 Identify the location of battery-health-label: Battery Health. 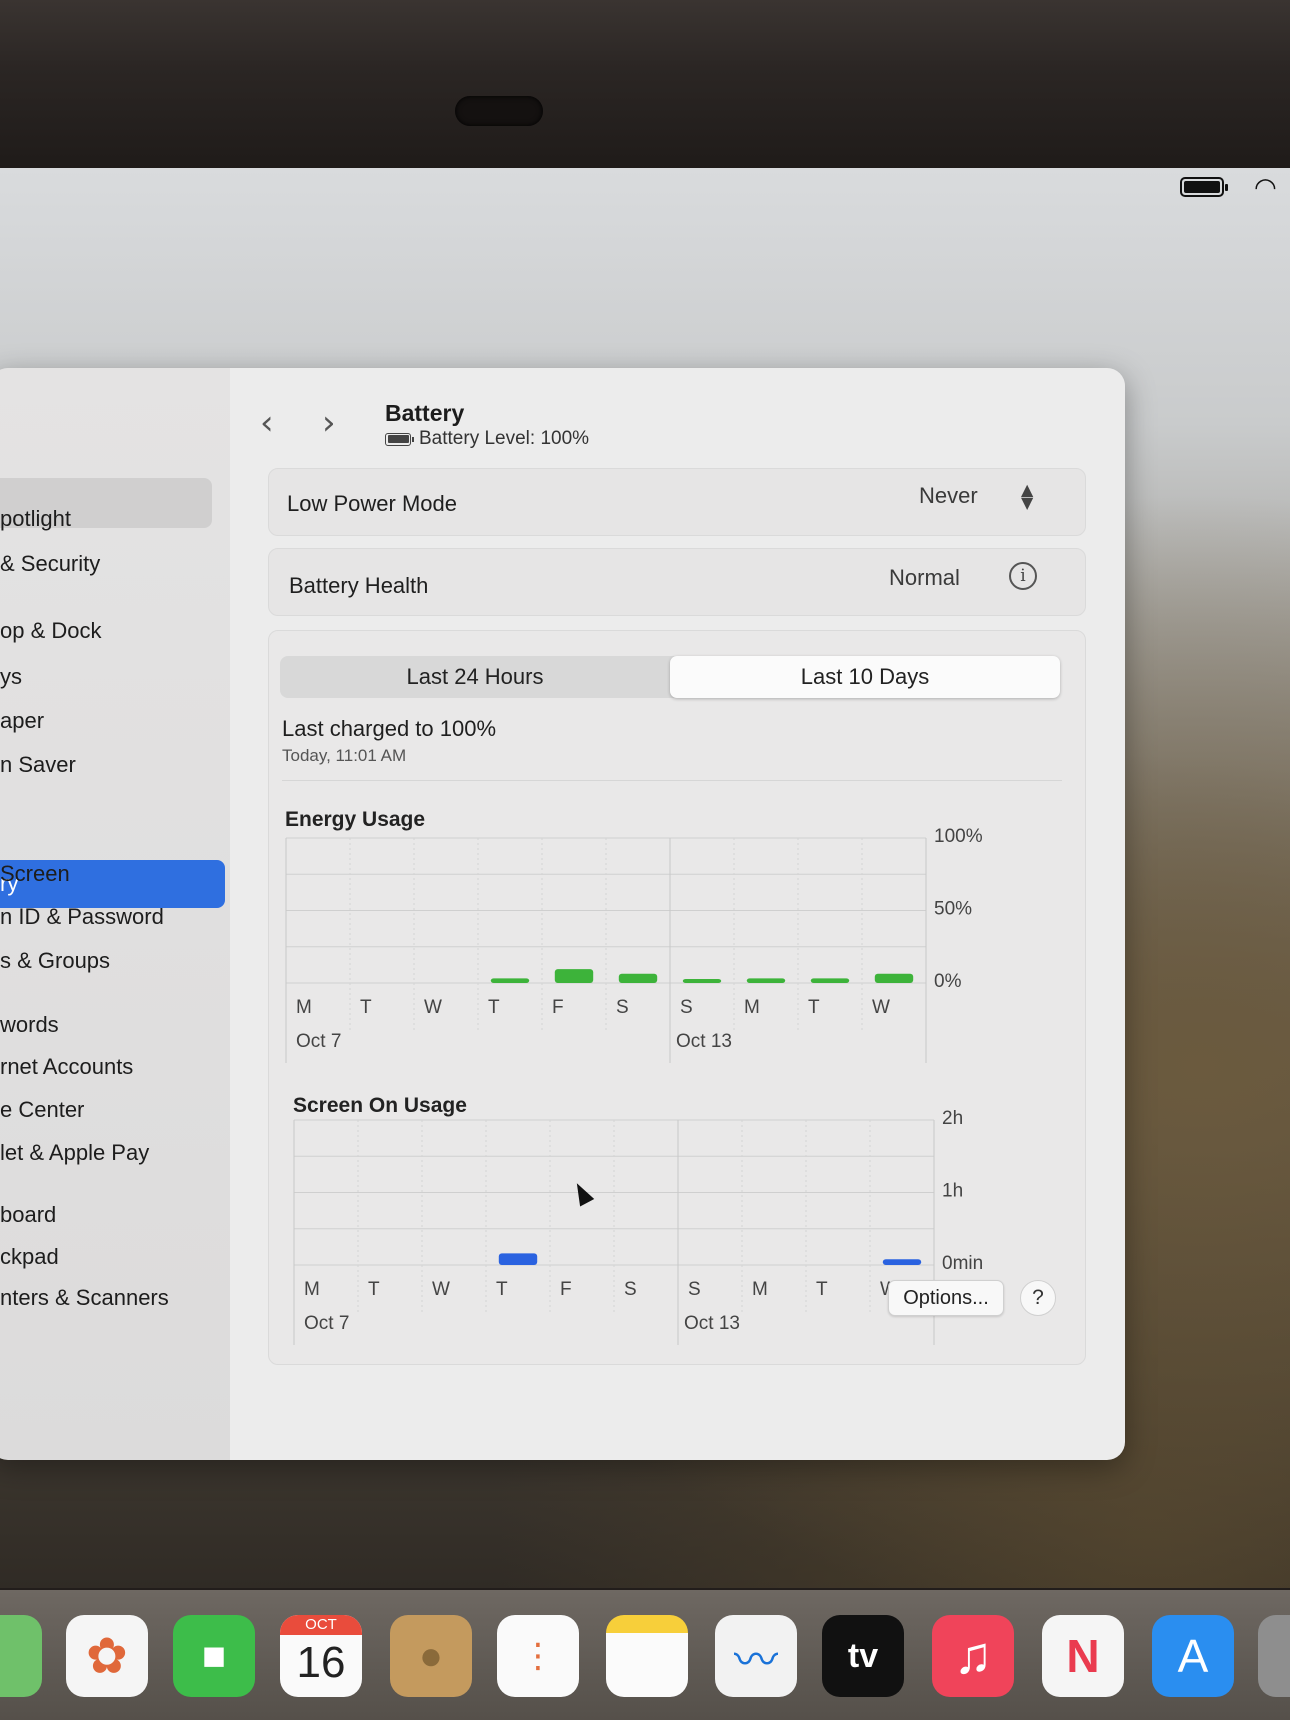
(359, 585).